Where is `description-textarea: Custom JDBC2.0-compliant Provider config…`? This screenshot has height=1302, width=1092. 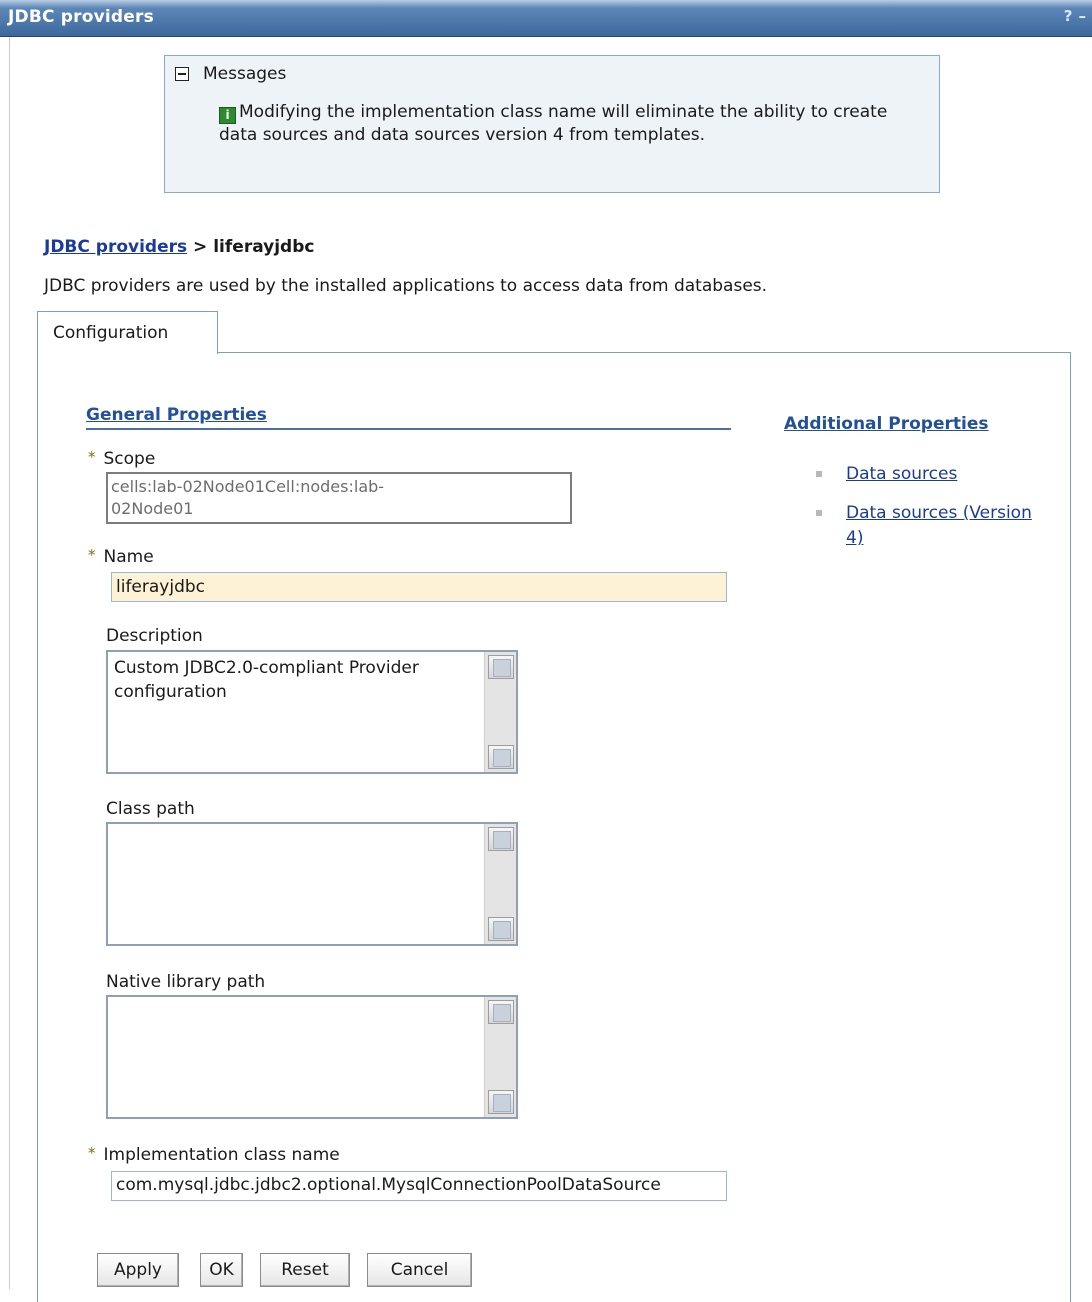 description-textarea: Custom JDBC2.0-compliant Provider config… is located at coordinates (312, 712).